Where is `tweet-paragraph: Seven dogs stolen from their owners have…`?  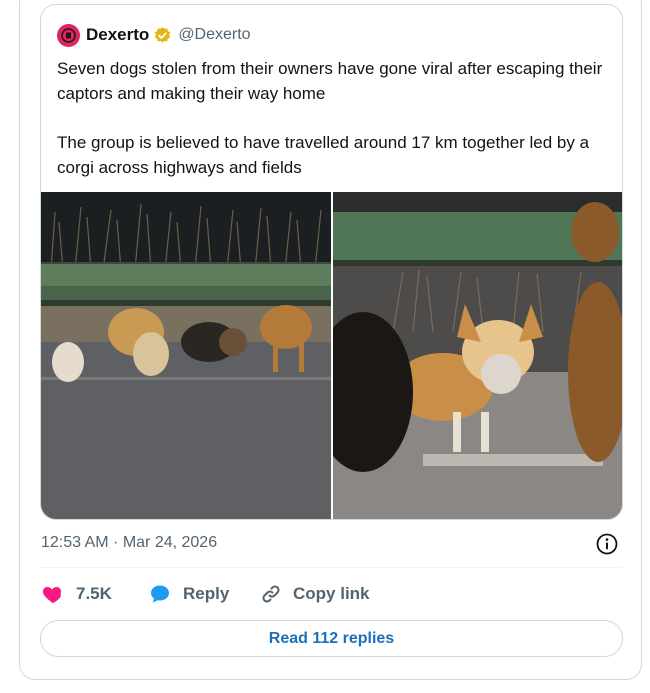
tweet-paragraph: Seven dogs stolen from their owners have… is located at coordinates (330, 81).